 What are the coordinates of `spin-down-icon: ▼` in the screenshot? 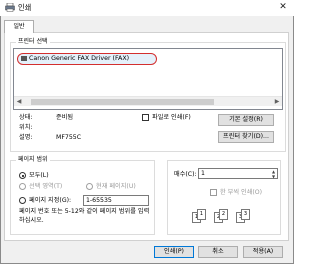 It's located at (273, 176).